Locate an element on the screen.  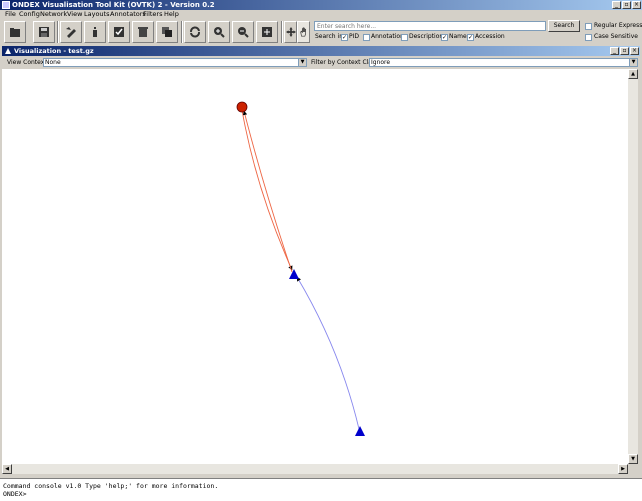
open-button is located at coordinates (15, 32).